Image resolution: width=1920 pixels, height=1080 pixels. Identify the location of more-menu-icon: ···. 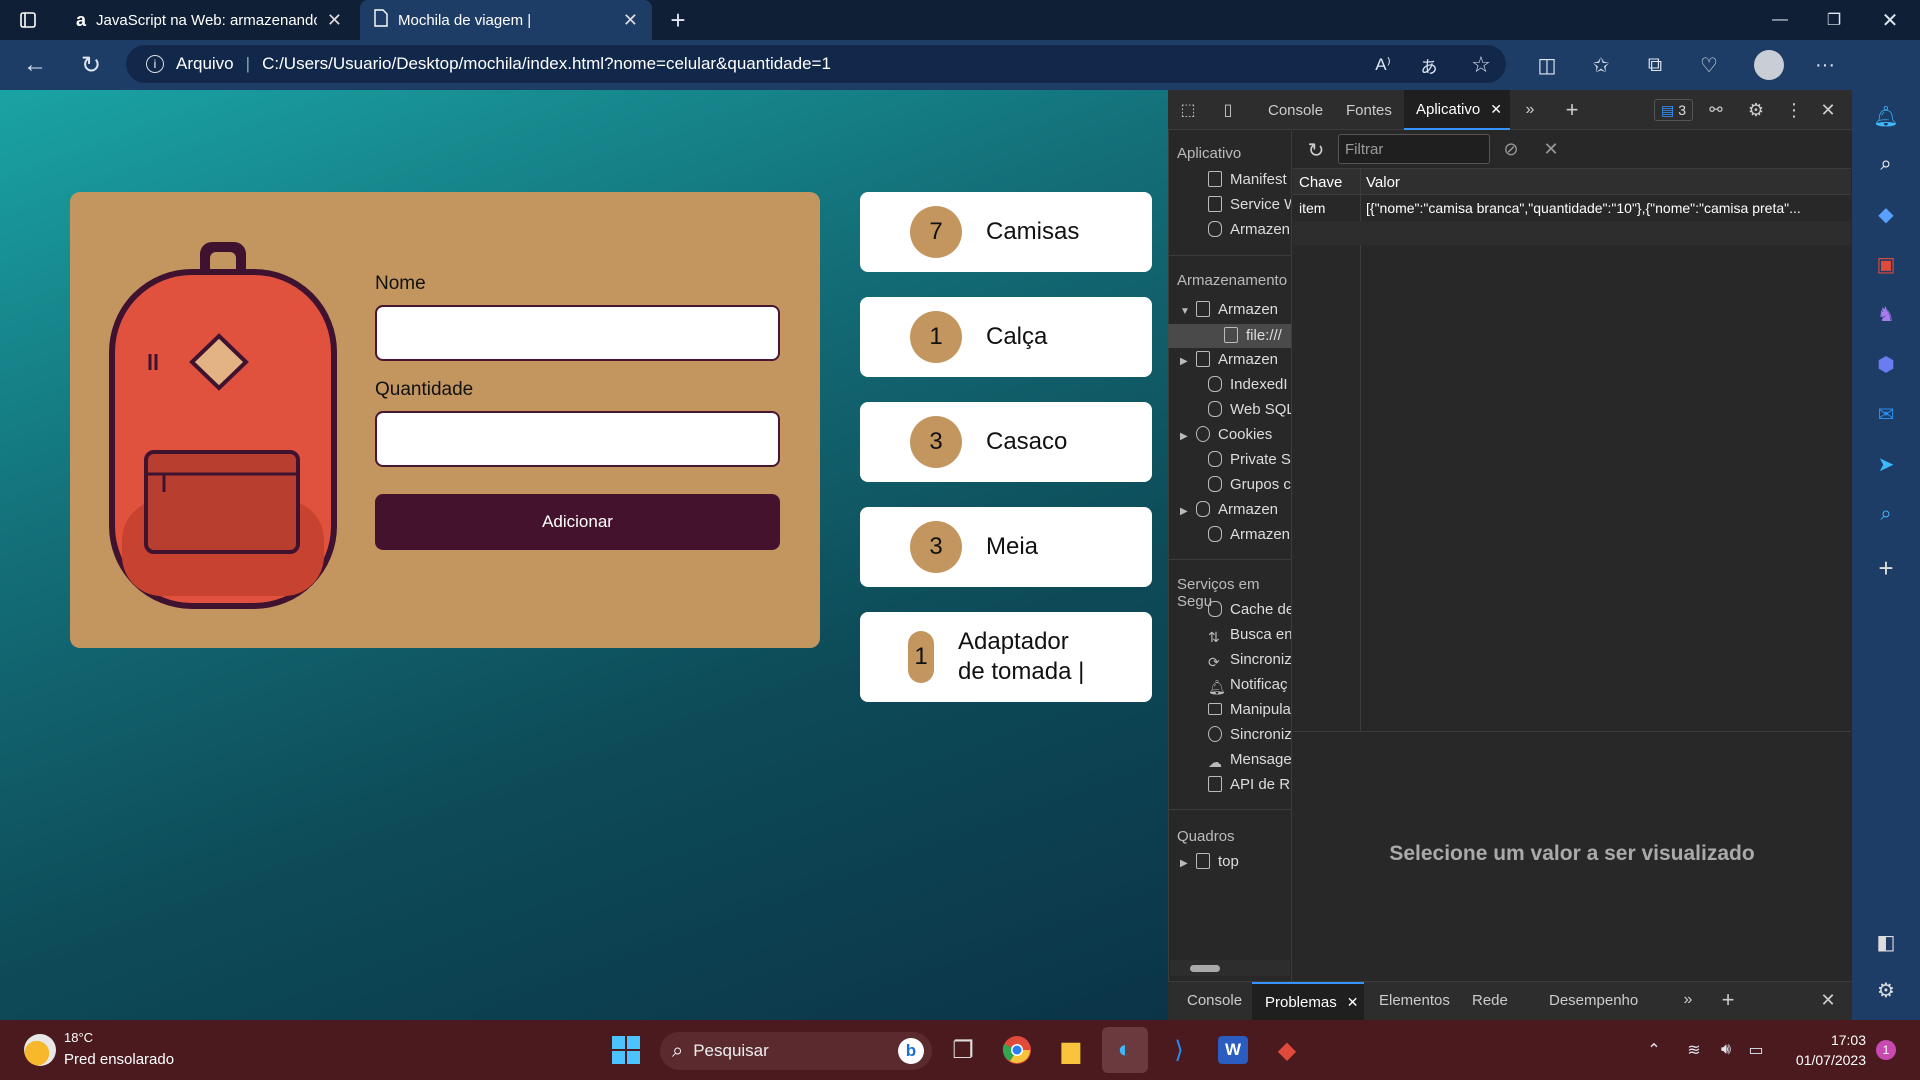
(1825, 65).